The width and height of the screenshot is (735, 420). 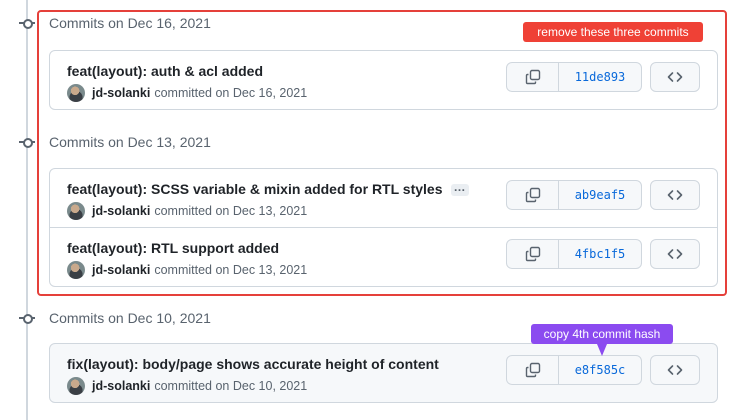 What do you see at coordinates (27, 210) in the screenshot?
I see `timeline-line` at bounding box center [27, 210].